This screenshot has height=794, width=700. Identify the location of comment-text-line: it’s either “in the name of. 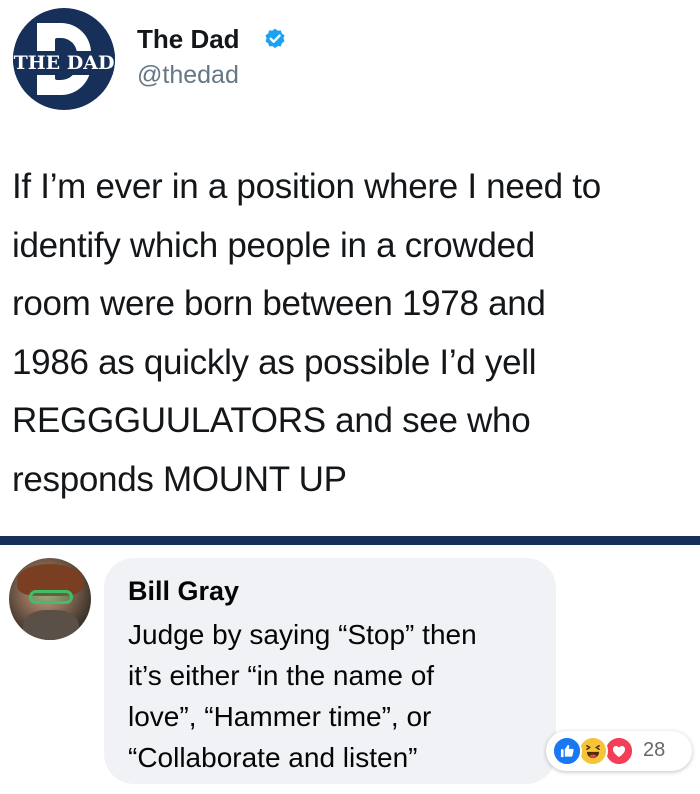
(281, 675).